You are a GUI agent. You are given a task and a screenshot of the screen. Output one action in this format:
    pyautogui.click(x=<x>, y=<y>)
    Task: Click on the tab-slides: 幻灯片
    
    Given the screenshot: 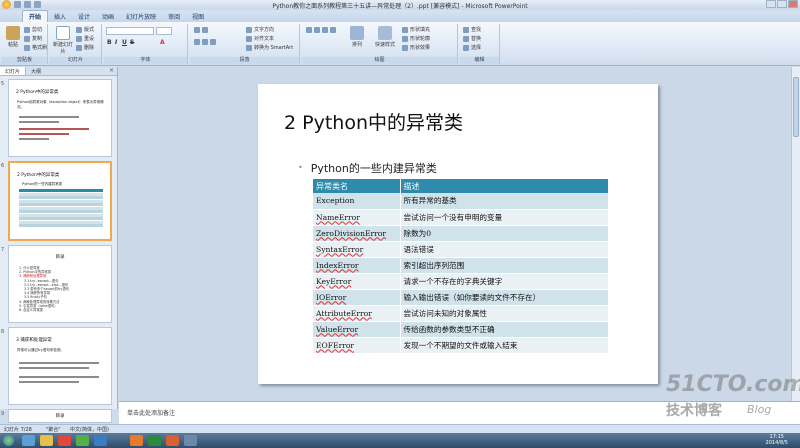 What is the action you would take?
    pyautogui.click(x=13, y=71)
    